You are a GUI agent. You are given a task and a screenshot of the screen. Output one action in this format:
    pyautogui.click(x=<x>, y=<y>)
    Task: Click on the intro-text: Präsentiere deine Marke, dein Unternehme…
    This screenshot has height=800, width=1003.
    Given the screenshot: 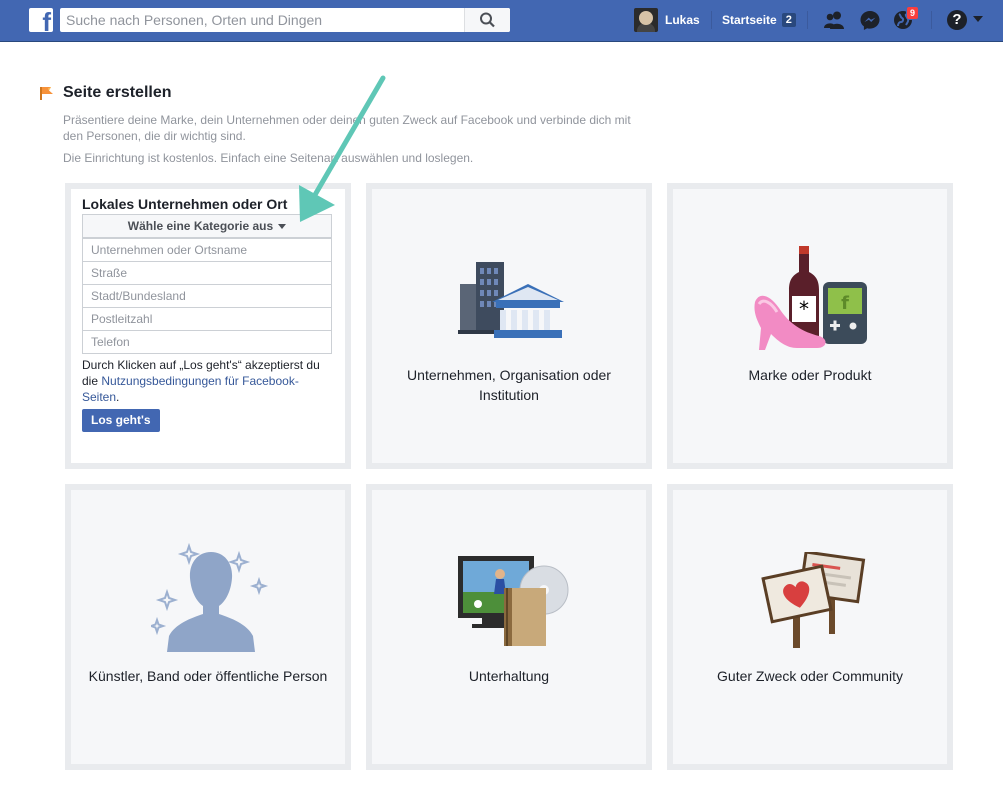 What is the action you would take?
    pyautogui.click(x=347, y=128)
    